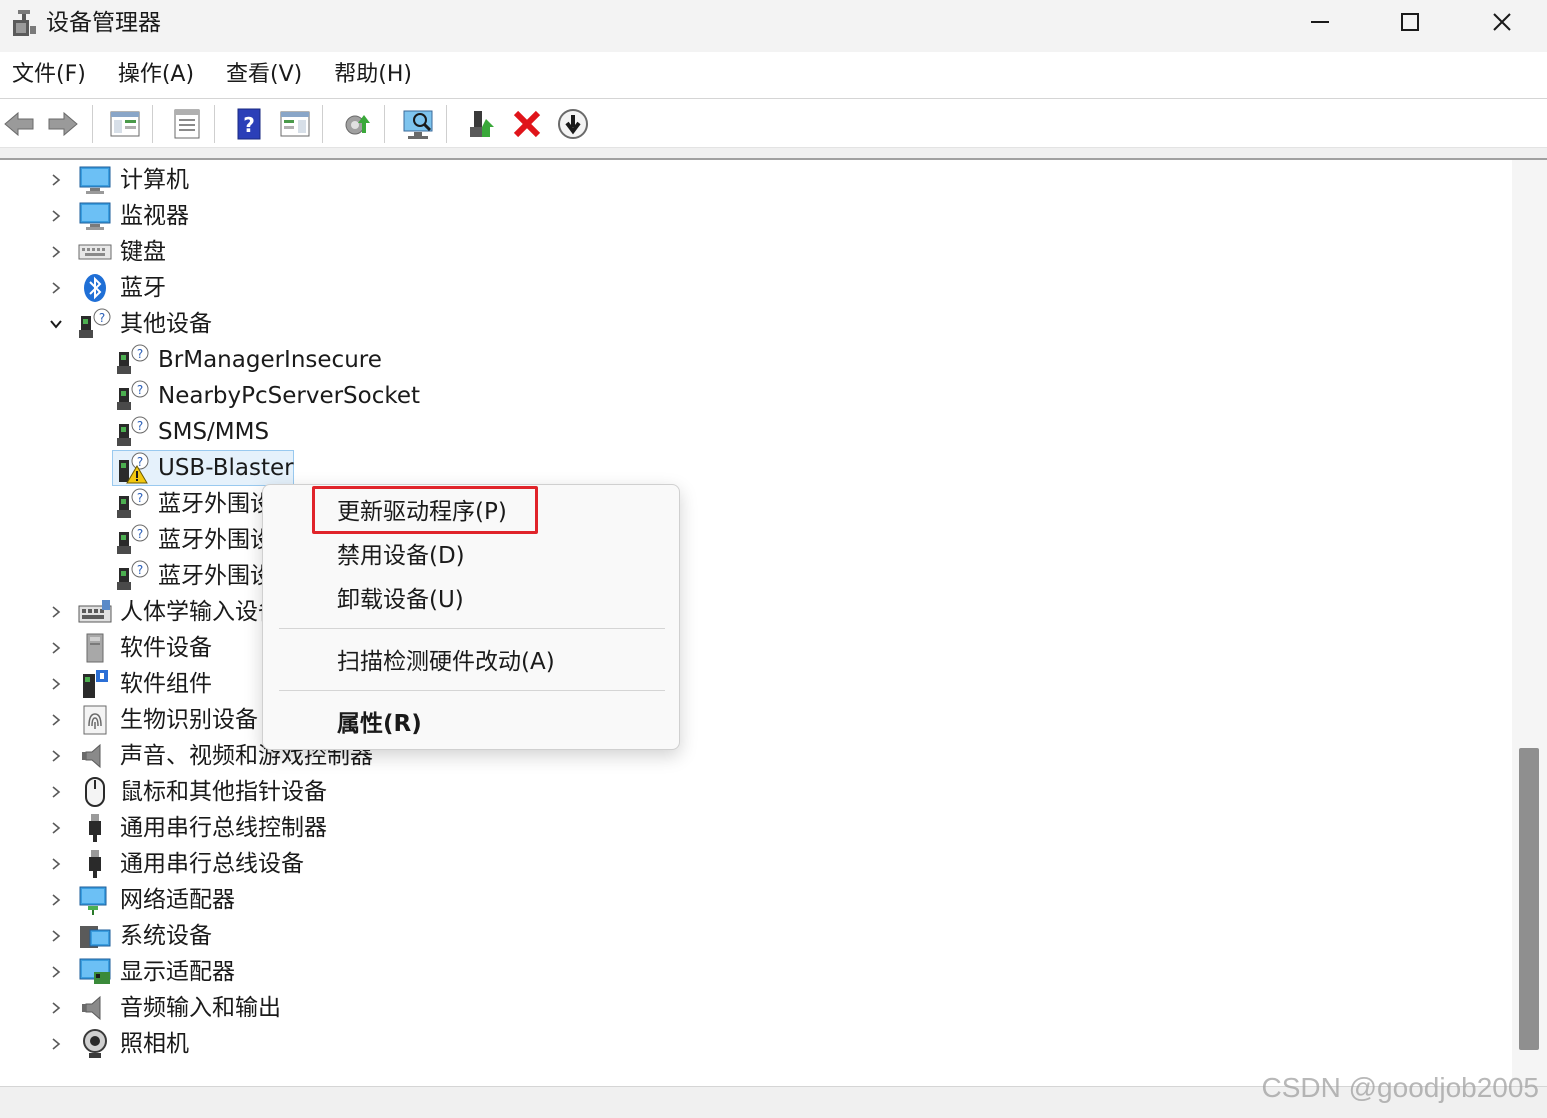 The image size is (1547, 1118). I want to click on tree-item-label: BrManagerInsecure, so click(270, 360).